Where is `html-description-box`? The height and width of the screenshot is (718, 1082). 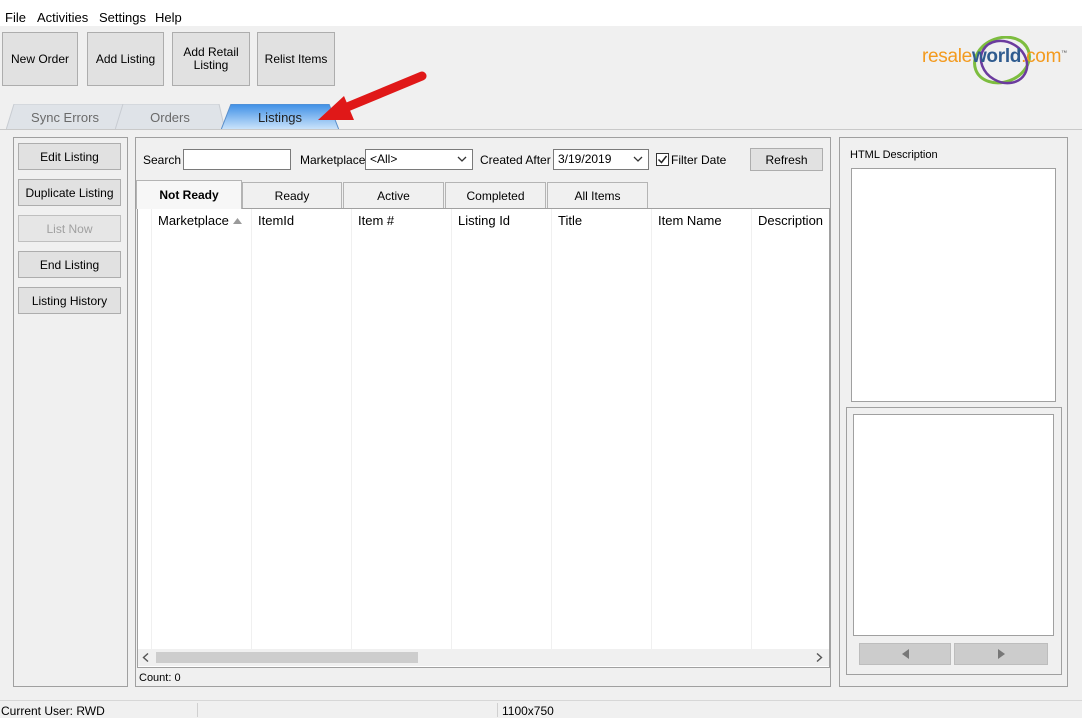
html-description-box is located at coordinates (953, 285).